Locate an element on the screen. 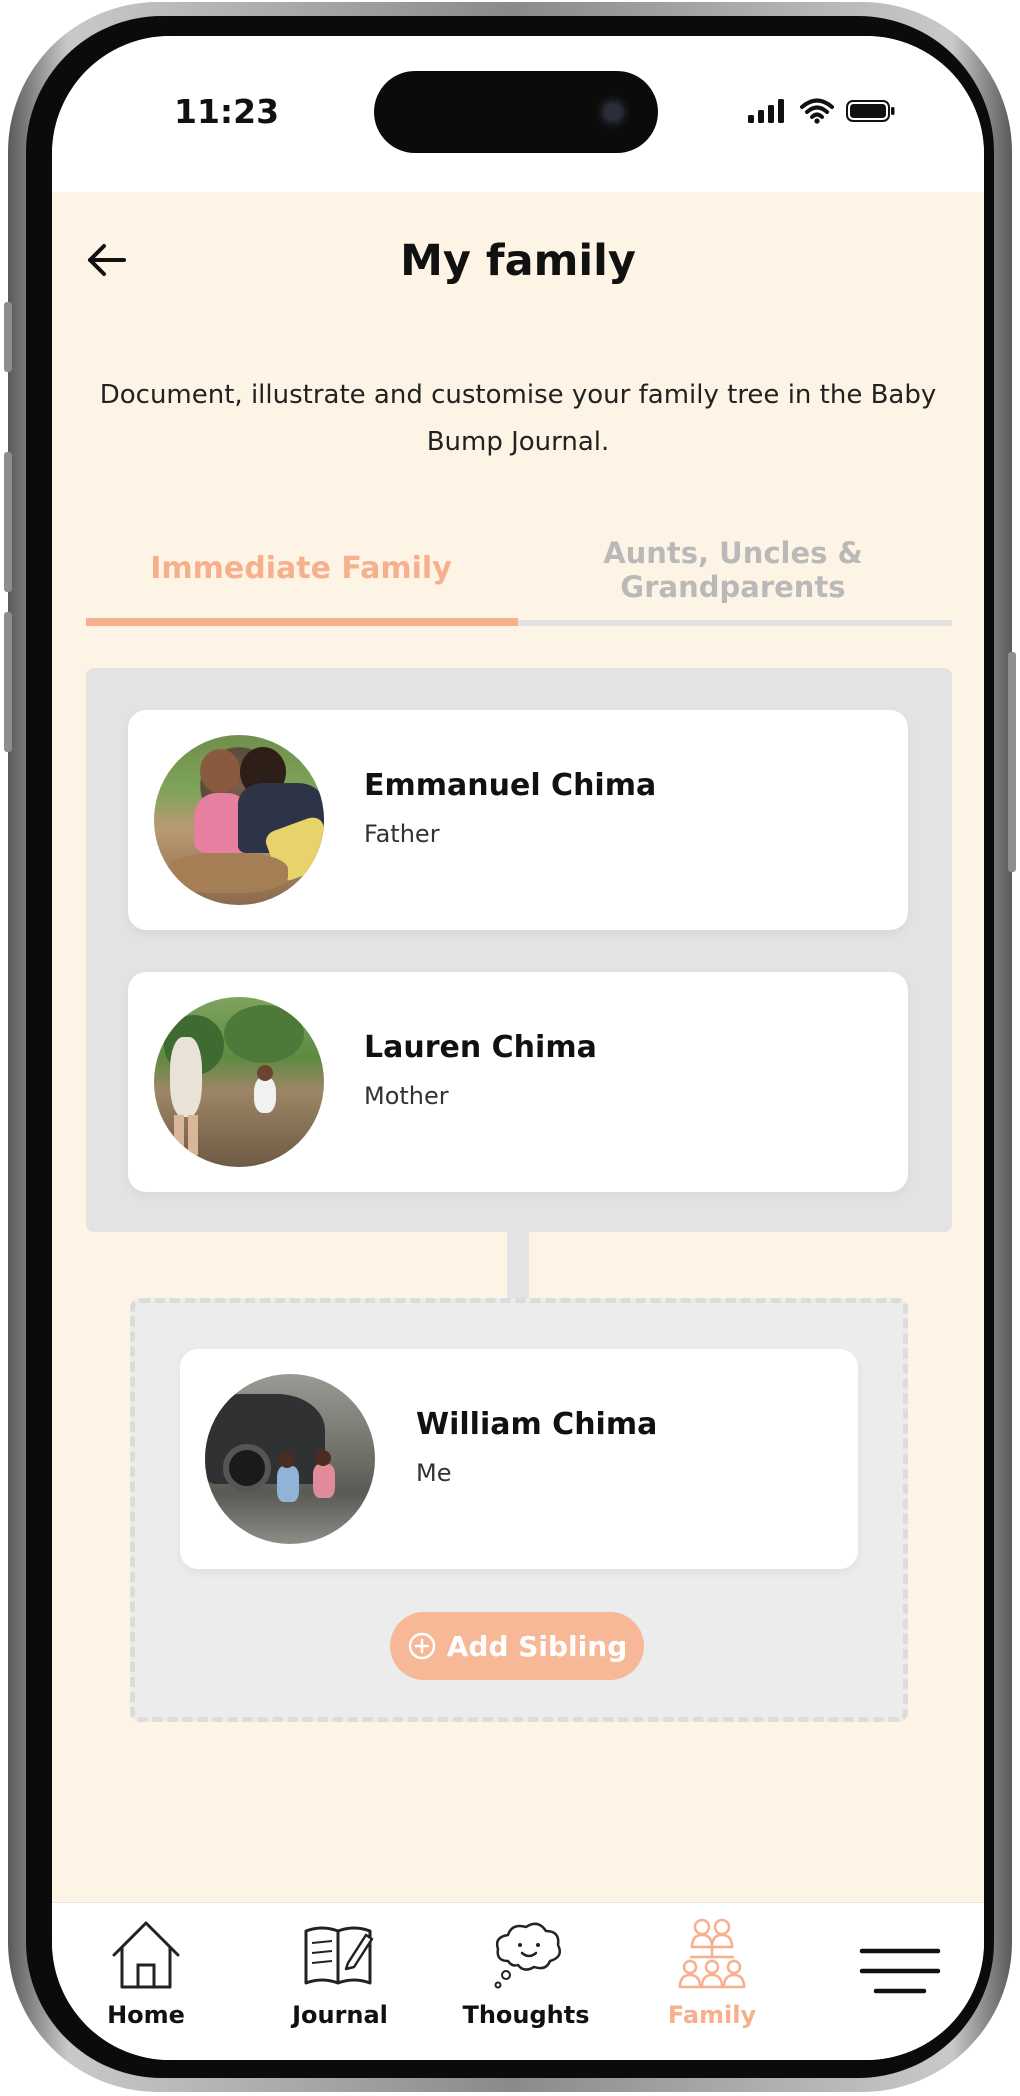  page-title: My family is located at coordinates (518, 261).